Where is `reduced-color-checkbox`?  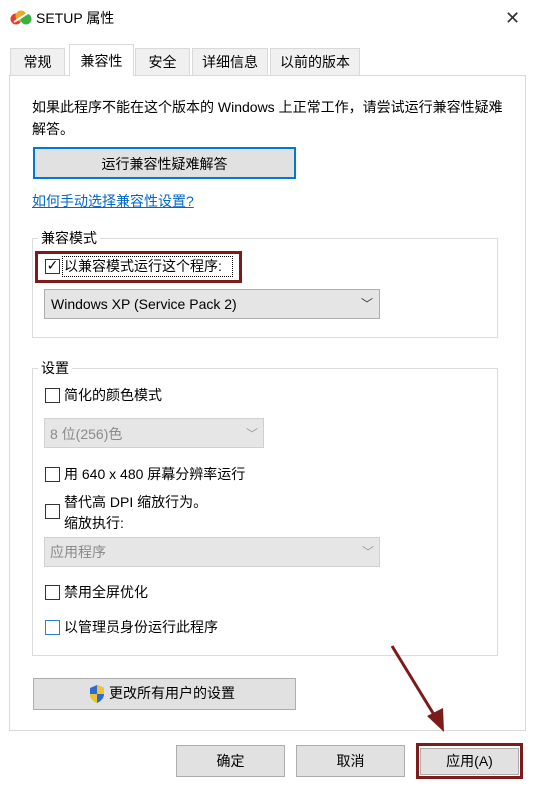 reduced-color-checkbox is located at coordinates (52, 395).